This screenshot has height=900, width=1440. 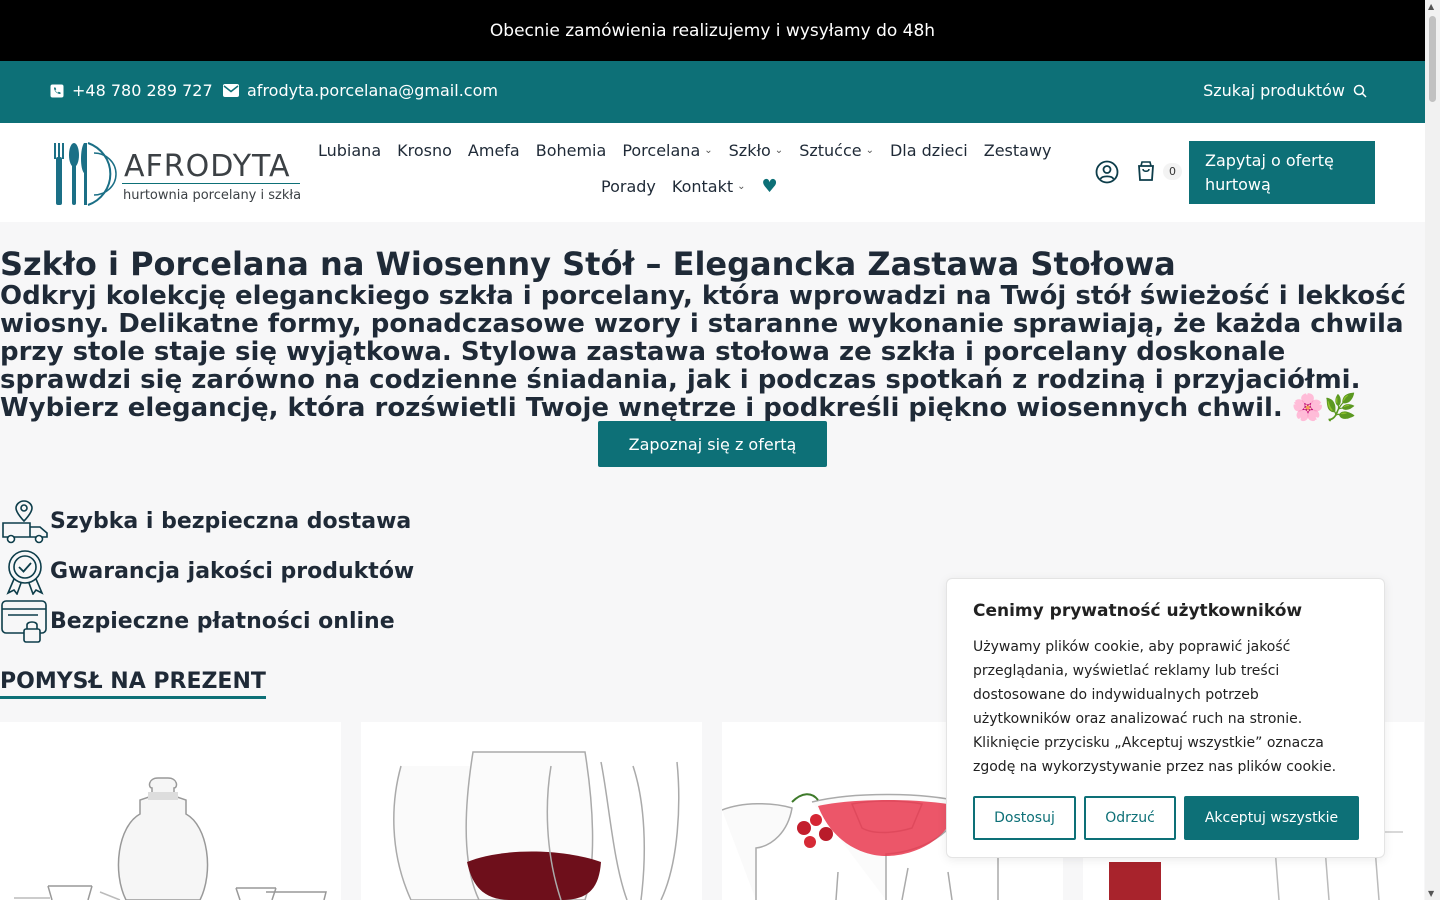 What do you see at coordinates (232, 571) in the screenshot?
I see `feature-label: Gwarancja jakości produktów` at bounding box center [232, 571].